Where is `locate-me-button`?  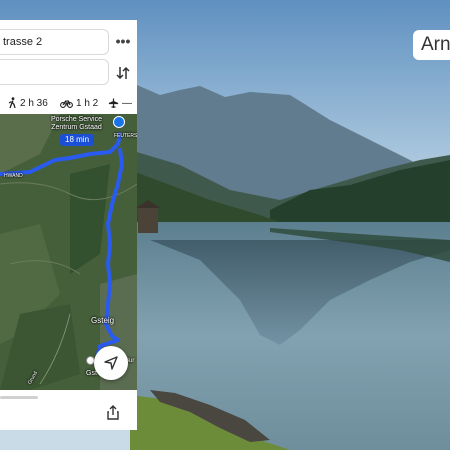
locate-me-button is located at coordinates (111, 363).